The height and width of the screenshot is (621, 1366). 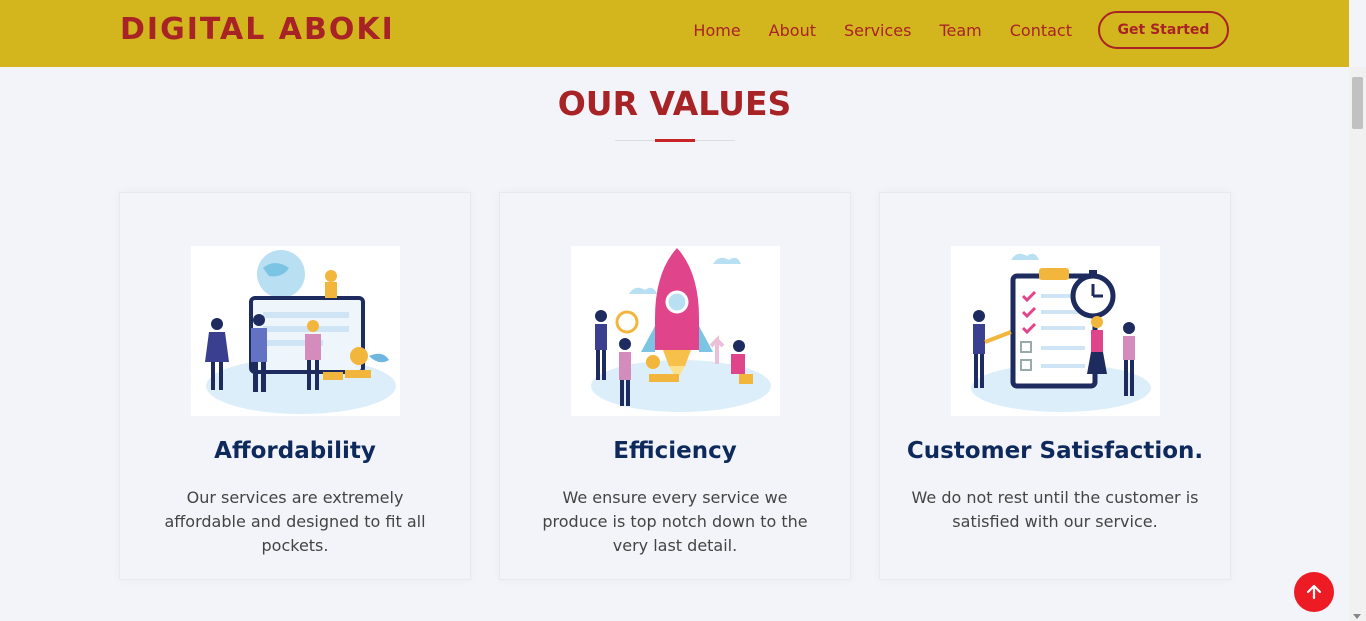 What do you see at coordinates (1041, 30) in the screenshot?
I see `nav-contact: Contact` at bounding box center [1041, 30].